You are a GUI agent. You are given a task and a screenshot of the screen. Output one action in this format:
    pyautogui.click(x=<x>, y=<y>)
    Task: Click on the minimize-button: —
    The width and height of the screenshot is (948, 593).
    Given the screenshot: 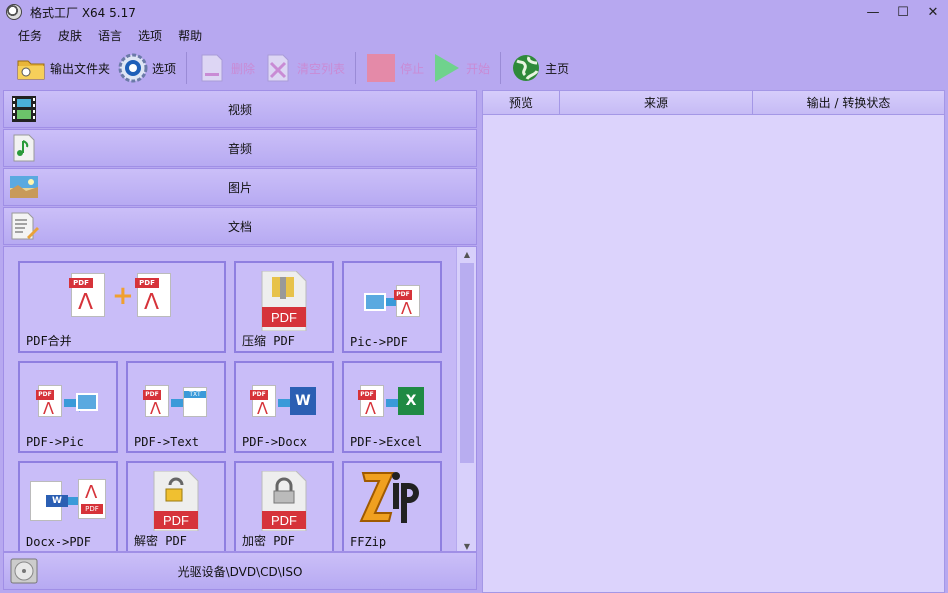 What is the action you would take?
    pyautogui.click(x=873, y=12)
    